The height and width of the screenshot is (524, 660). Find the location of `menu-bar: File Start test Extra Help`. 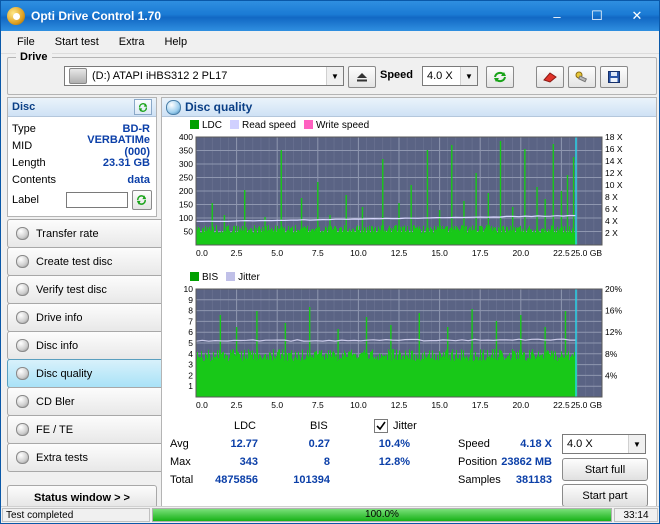

menu-bar: File Start test Extra Help is located at coordinates (330, 42).